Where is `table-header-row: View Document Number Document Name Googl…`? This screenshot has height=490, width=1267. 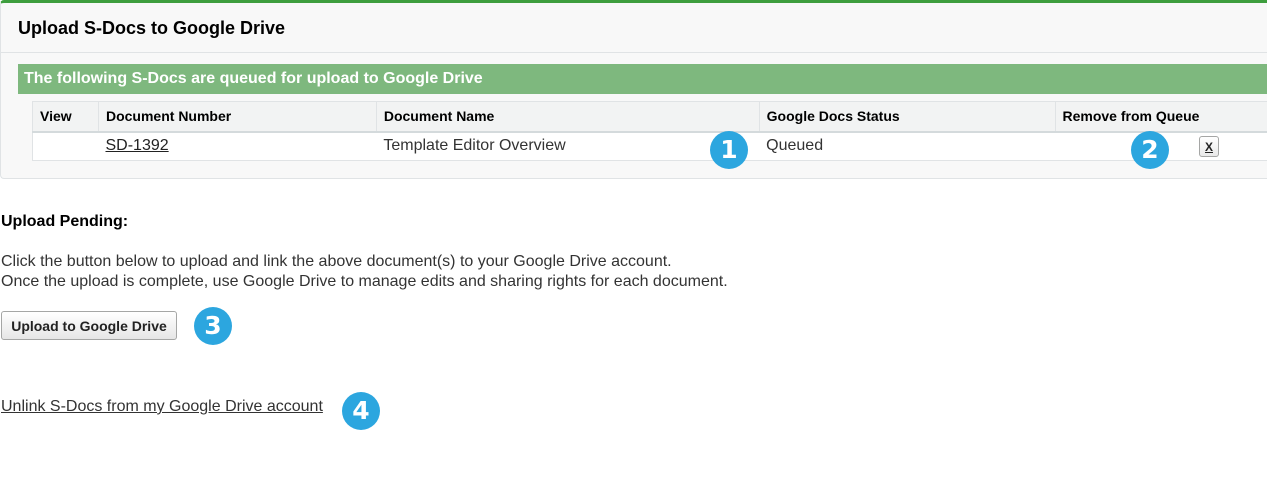 table-header-row: View Document Number Document Name Googl… is located at coordinates (649, 117).